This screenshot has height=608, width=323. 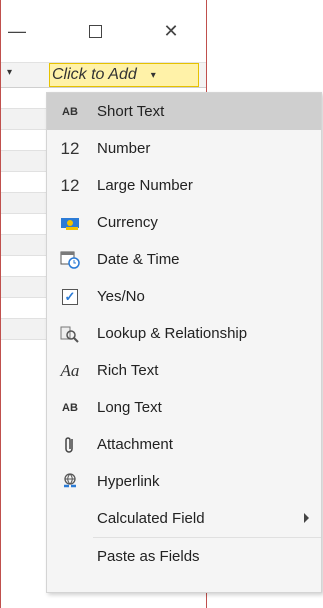 I want to click on menu-item-calculated-field: Calculated Field, so click(x=184, y=518).